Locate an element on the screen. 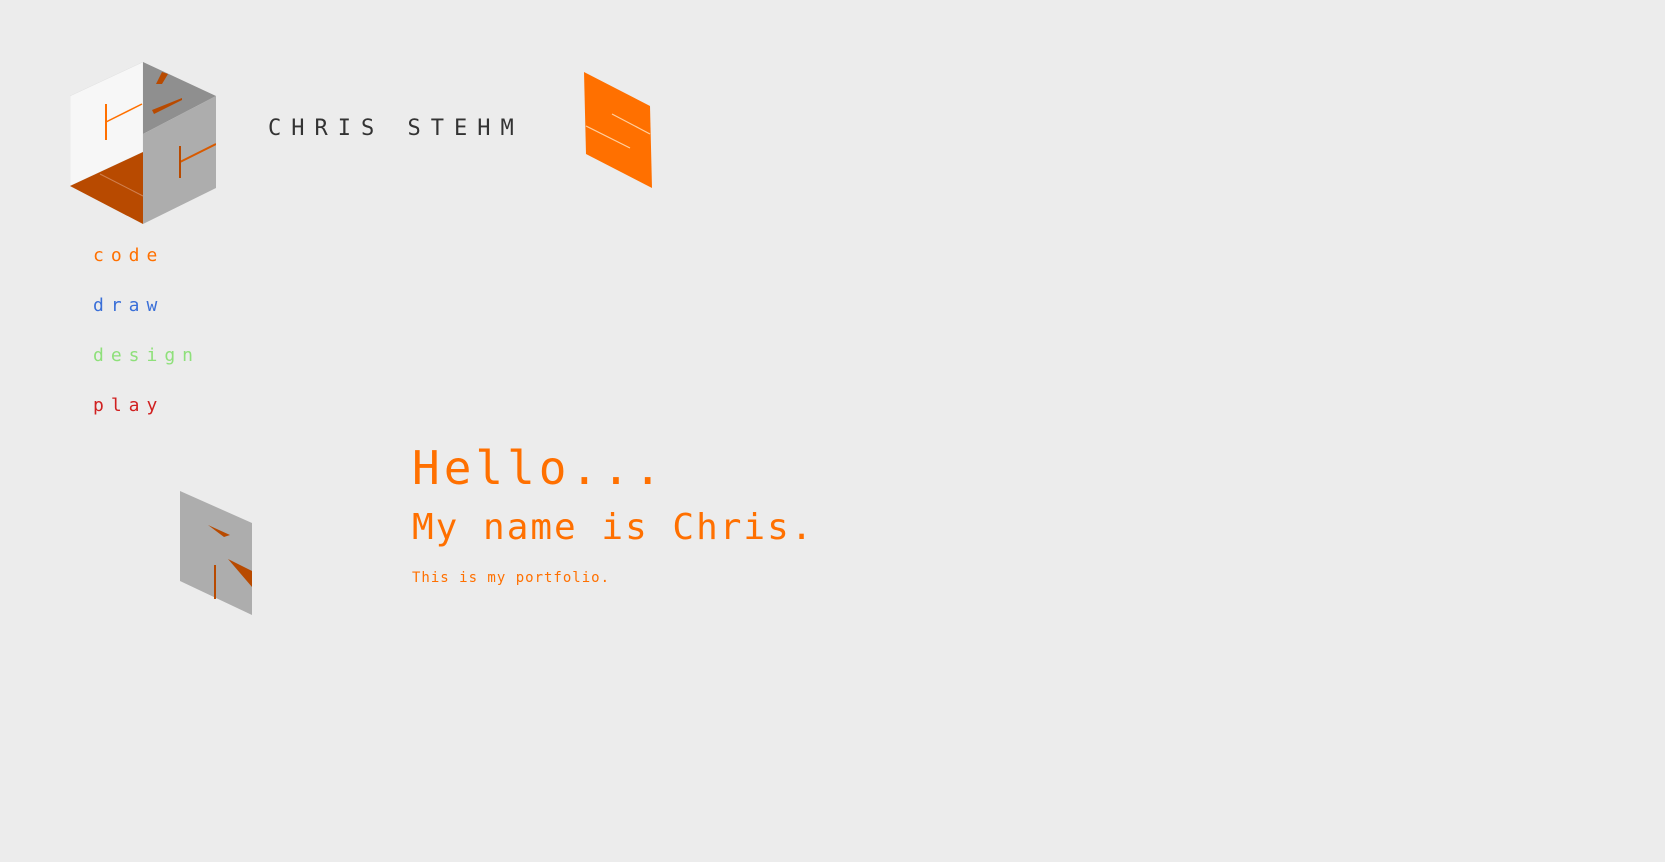 The height and width of the screenshot is (862, 1665). main-nav: code draw design play is located at coordinates (146, 344).